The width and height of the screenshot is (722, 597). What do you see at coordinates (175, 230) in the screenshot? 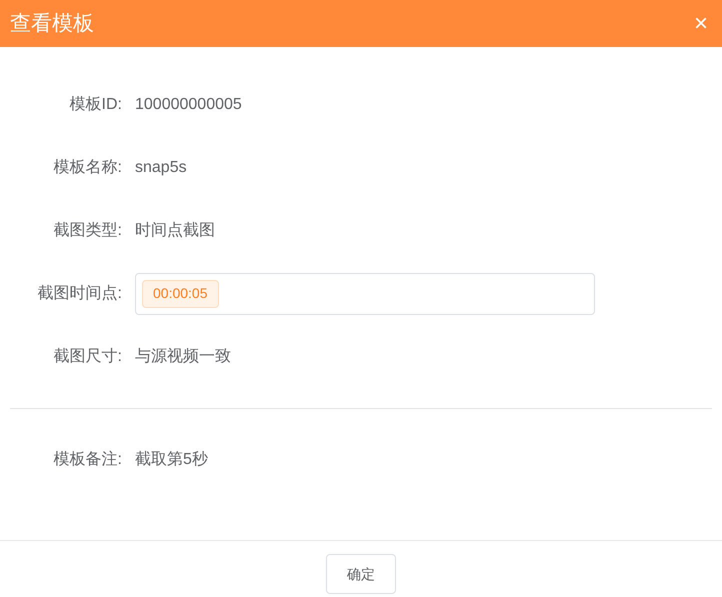
I see `field-value: 时间点截图` at bounding box center [175, 230].